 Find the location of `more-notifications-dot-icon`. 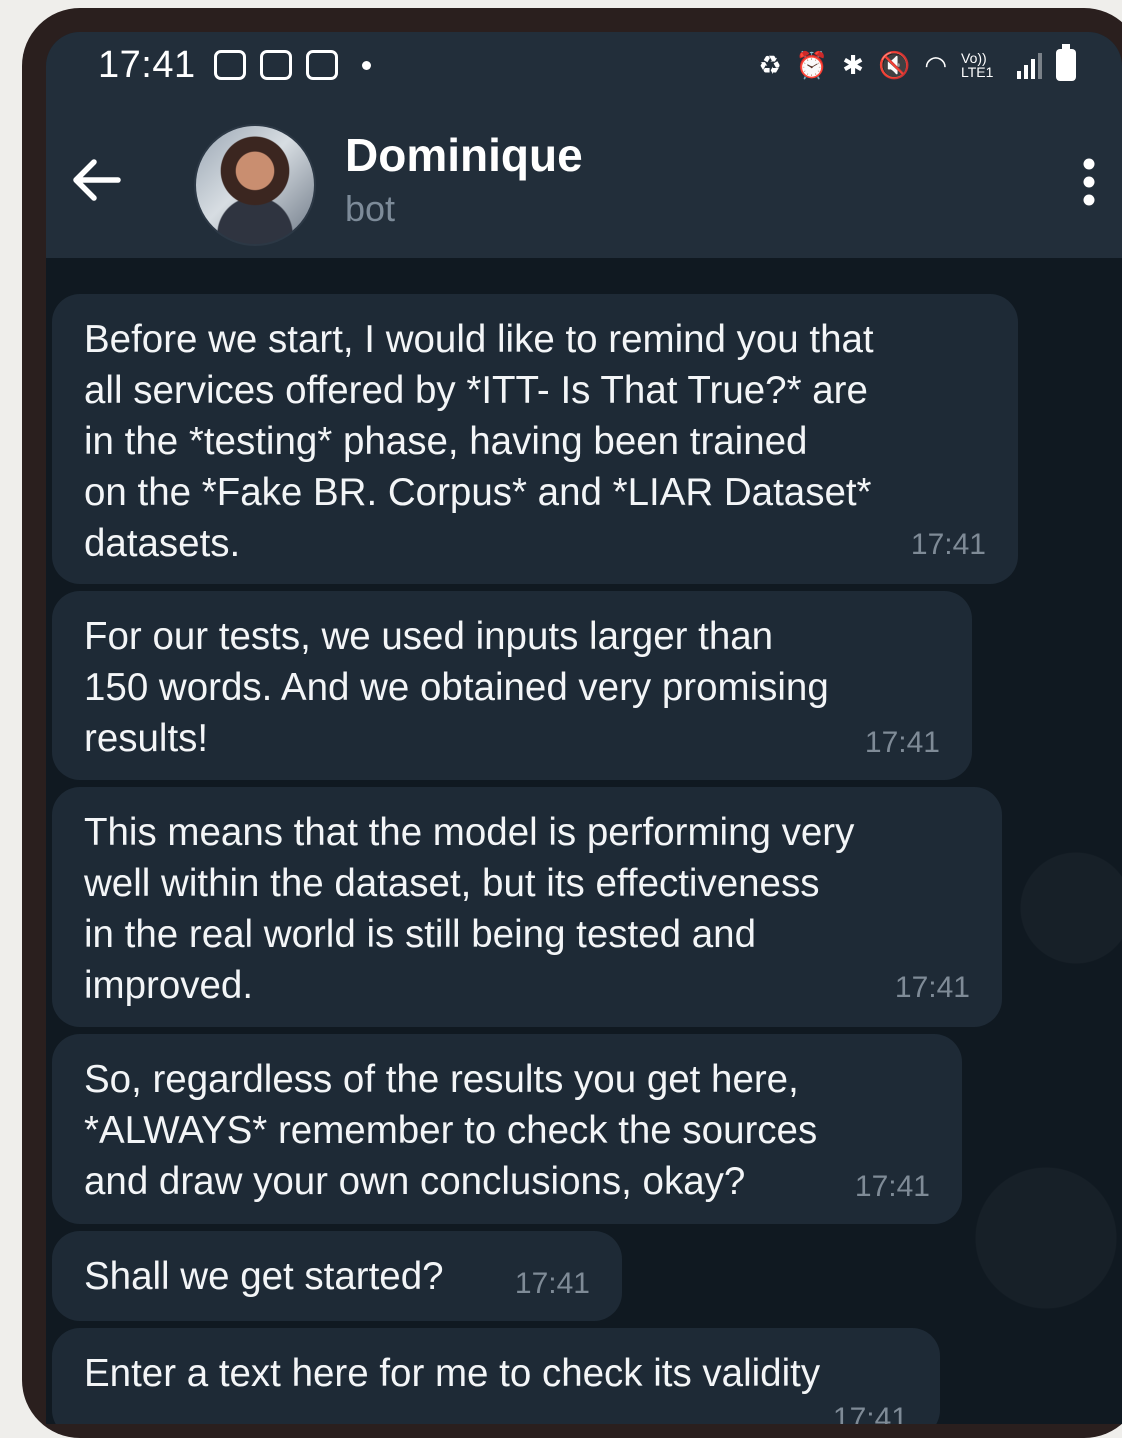

more-notifications-dot-icon is located at coordinates (366, 65).